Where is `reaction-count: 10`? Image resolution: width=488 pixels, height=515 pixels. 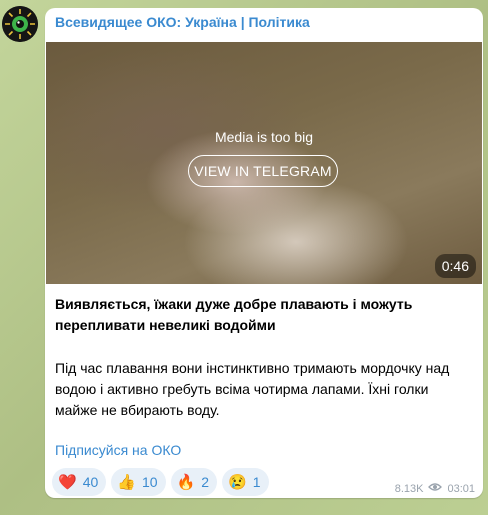
reaction-count: 10 is located at coordinates (149, 482).